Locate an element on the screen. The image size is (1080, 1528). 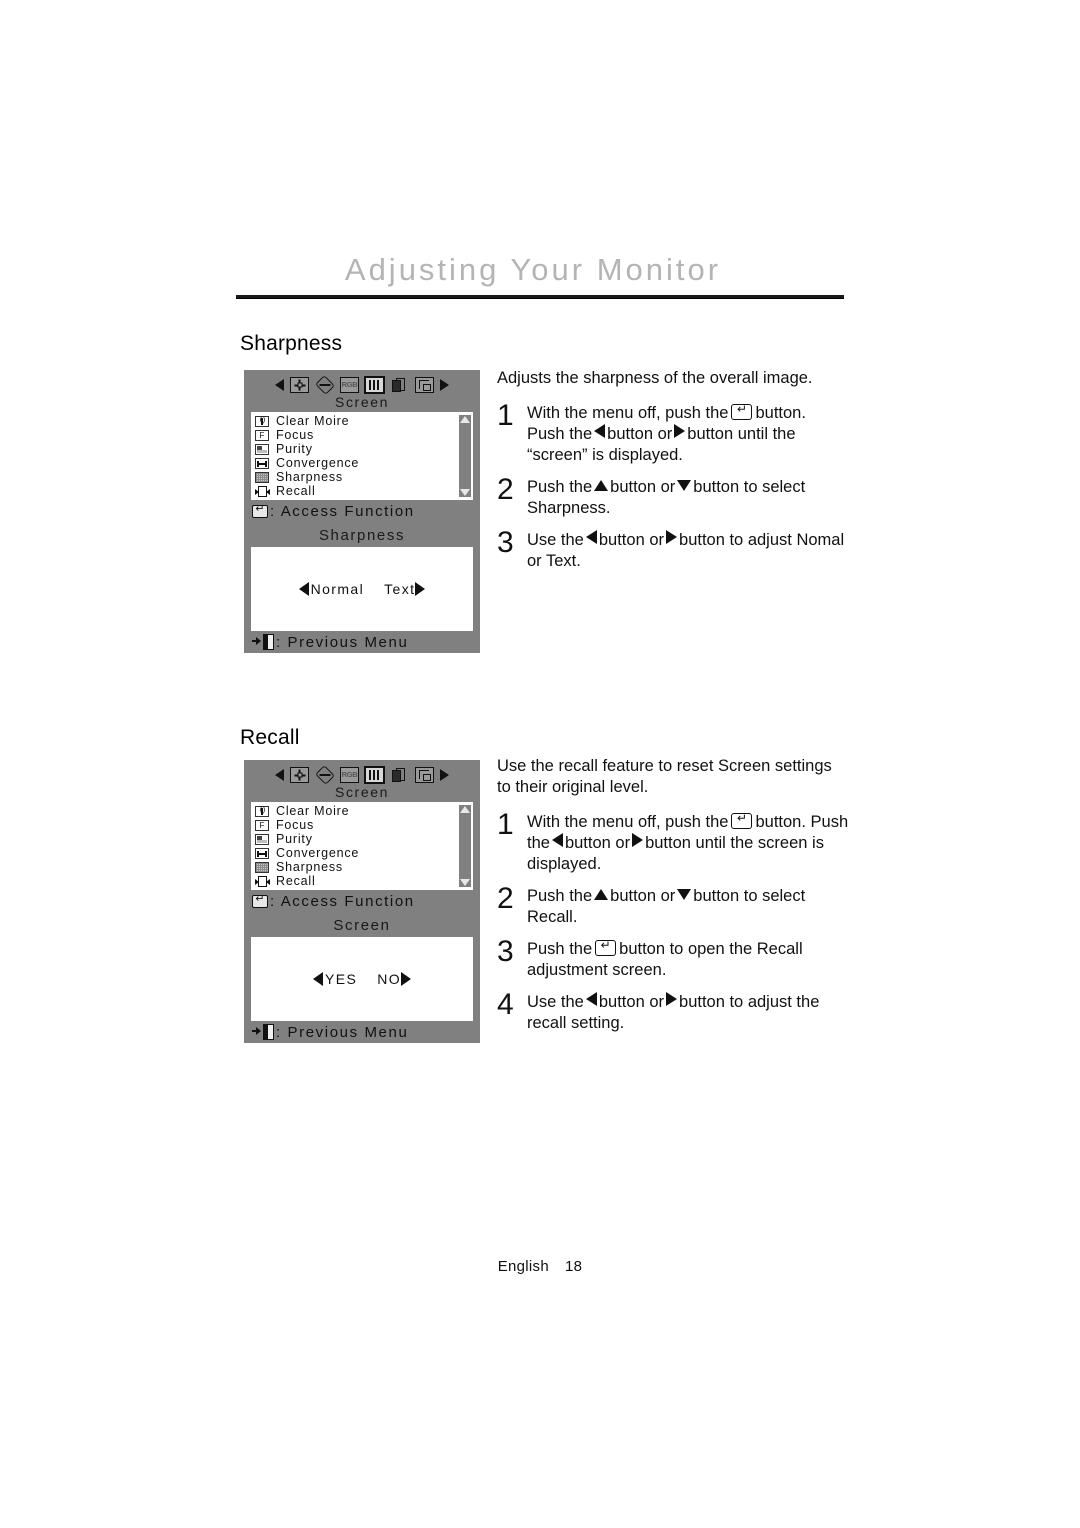
menu-item-label: Convergence is located at coordinates (318, 852).